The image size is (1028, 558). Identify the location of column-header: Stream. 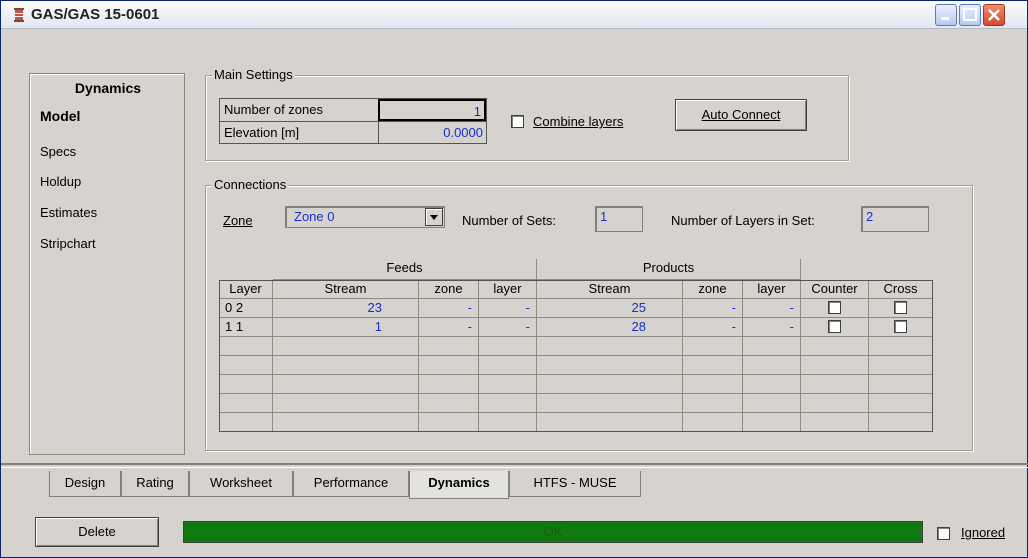
(346, 289).